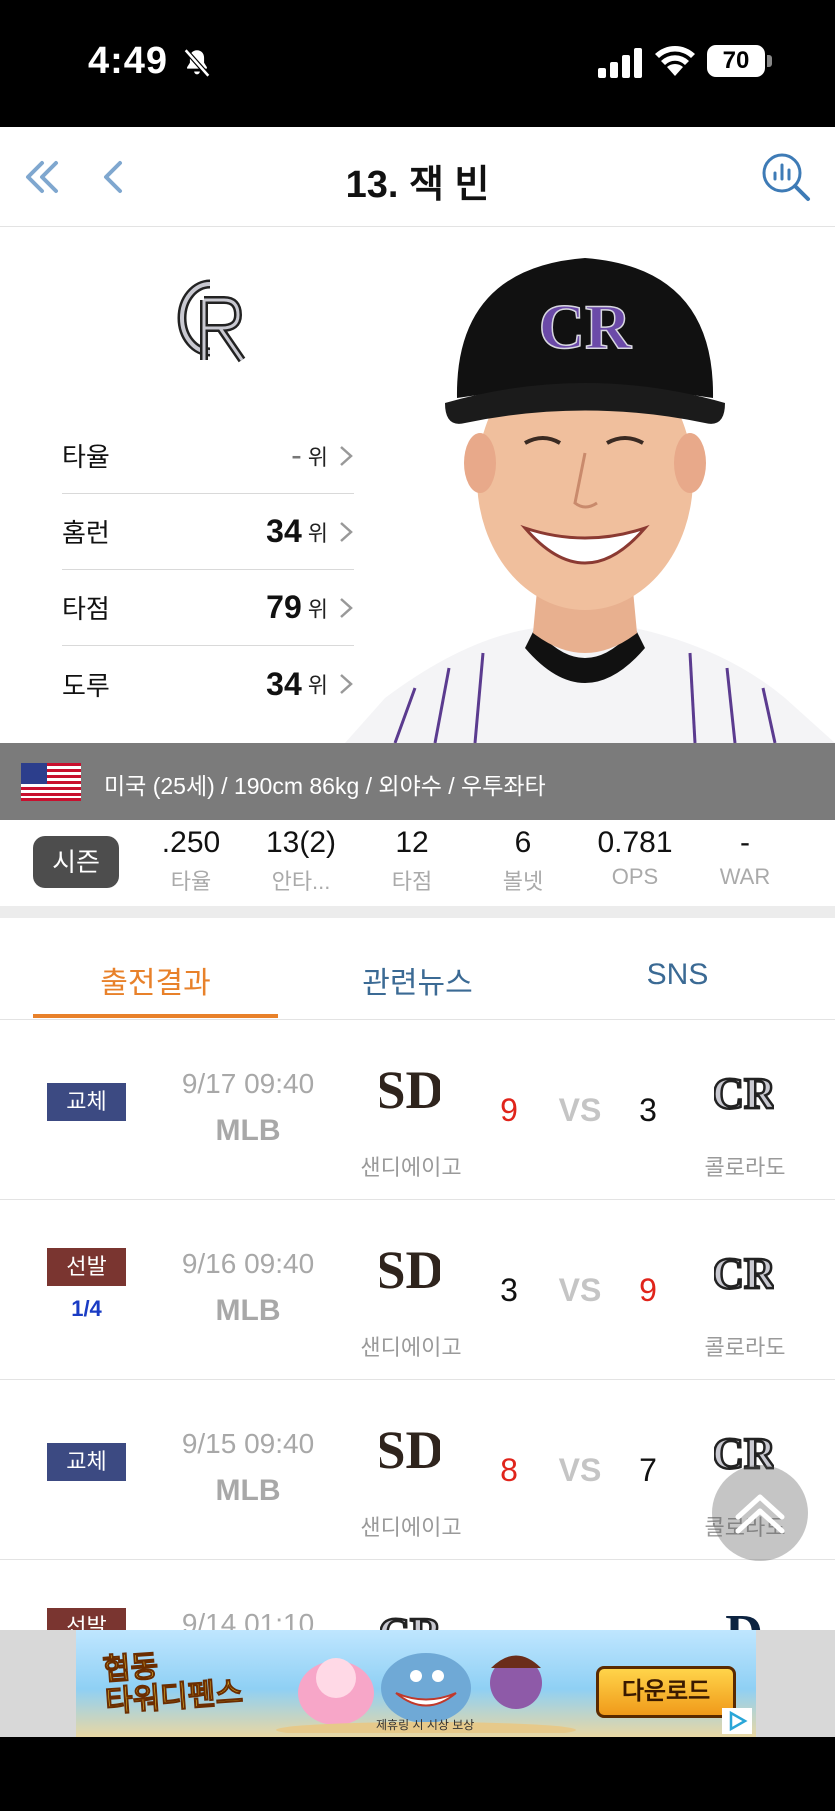 The width and height of the screenshot is (835, 1811). What do you see at coordinates (155, 980) in the screenshot?
I see `tab-game-results: 출전결과` at bounding box center [155, 980].